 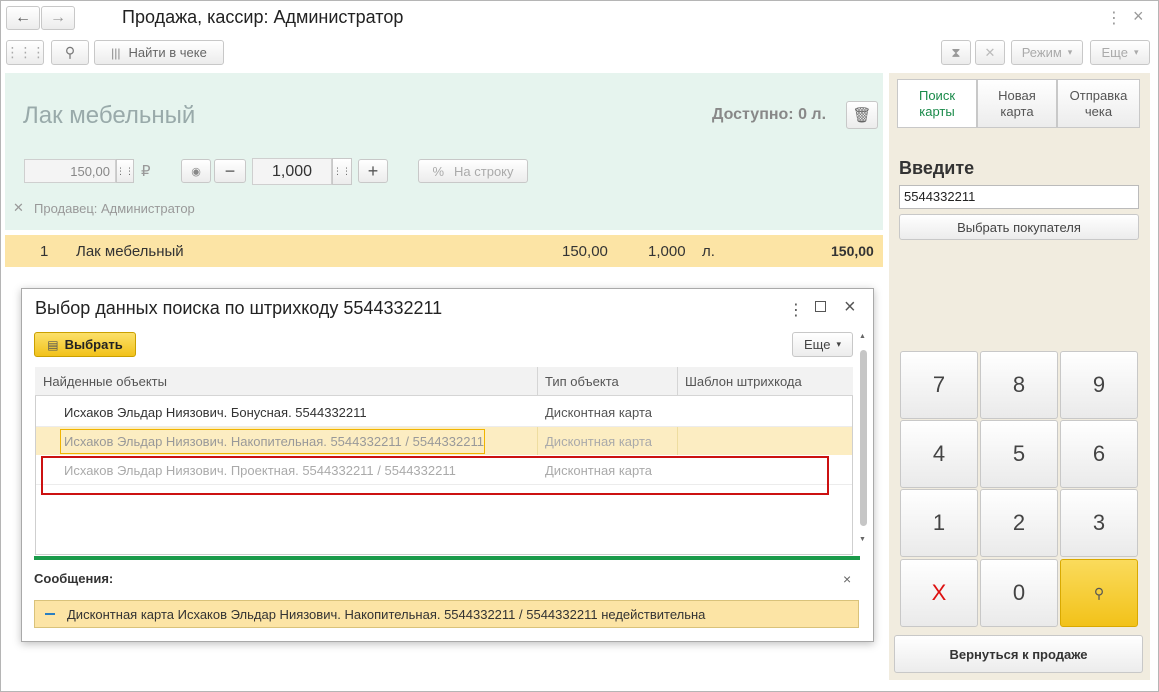 I want to click on dialog-more-vert-icon: ⋮, so click(x=796, y=310).